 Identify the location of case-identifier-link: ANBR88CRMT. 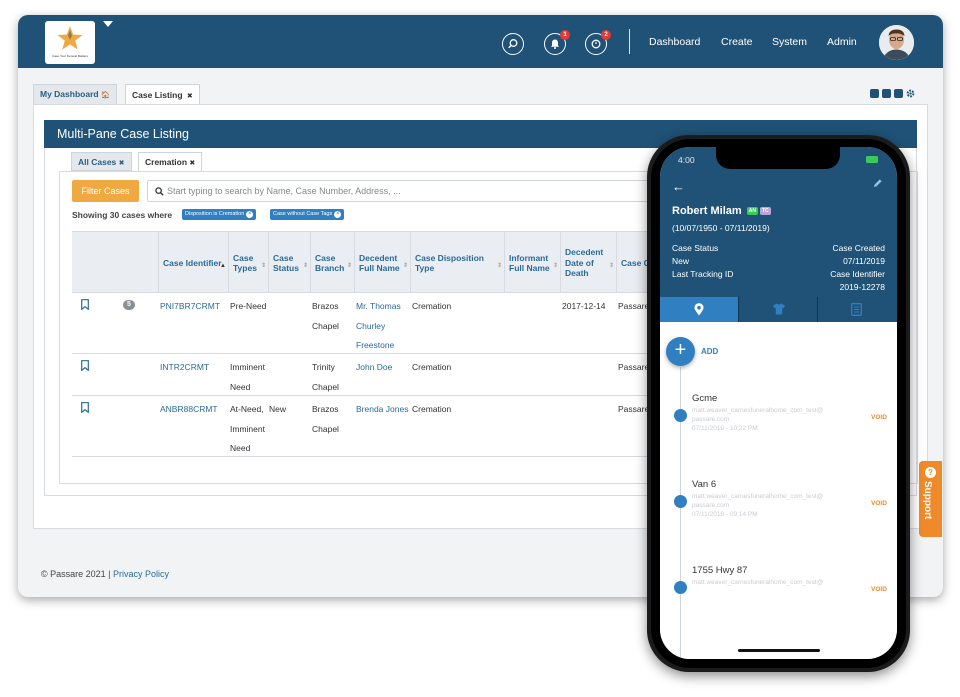
(189, 410).